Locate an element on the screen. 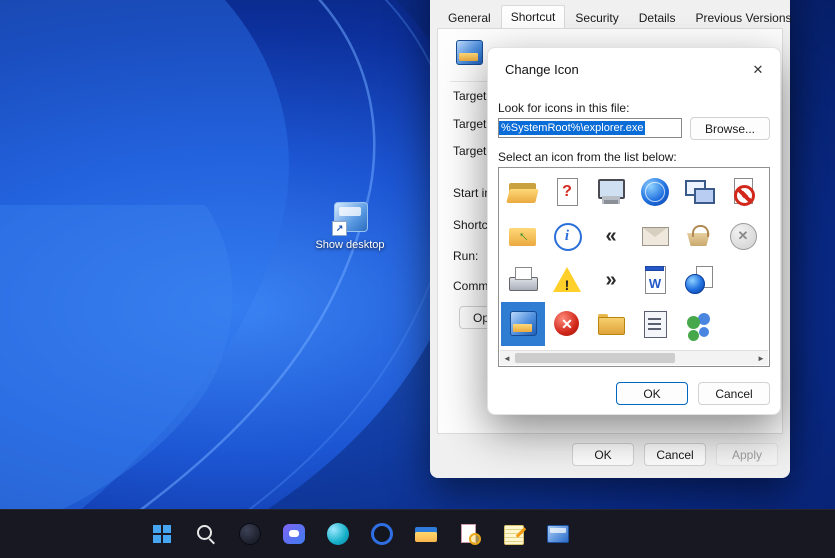 The width and height of the screenshot is (835, 558). warning-icon-glyph: ! is located at coordinates (567, 284).